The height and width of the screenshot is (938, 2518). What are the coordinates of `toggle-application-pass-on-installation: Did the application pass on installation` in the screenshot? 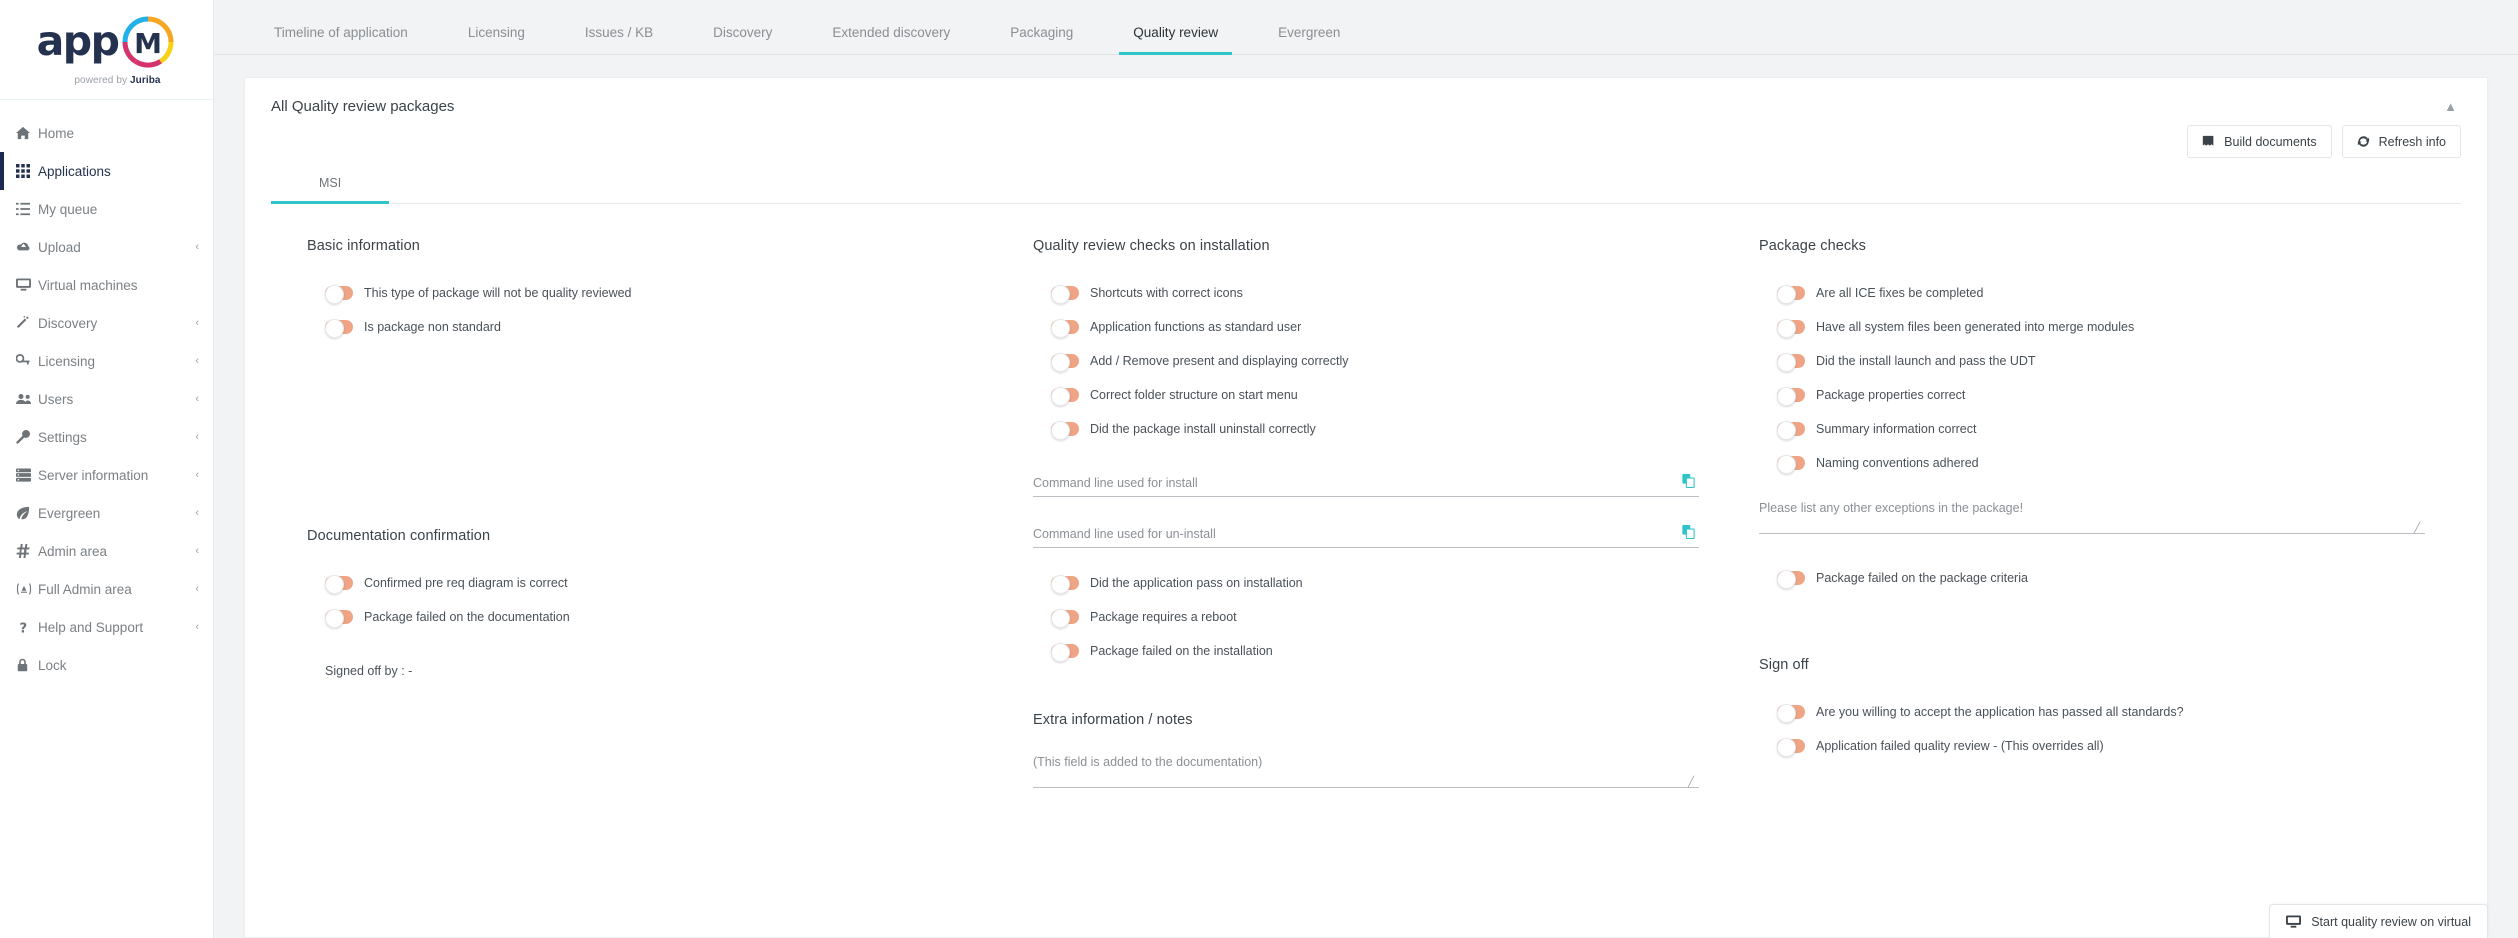 It's located at (1366, 583).